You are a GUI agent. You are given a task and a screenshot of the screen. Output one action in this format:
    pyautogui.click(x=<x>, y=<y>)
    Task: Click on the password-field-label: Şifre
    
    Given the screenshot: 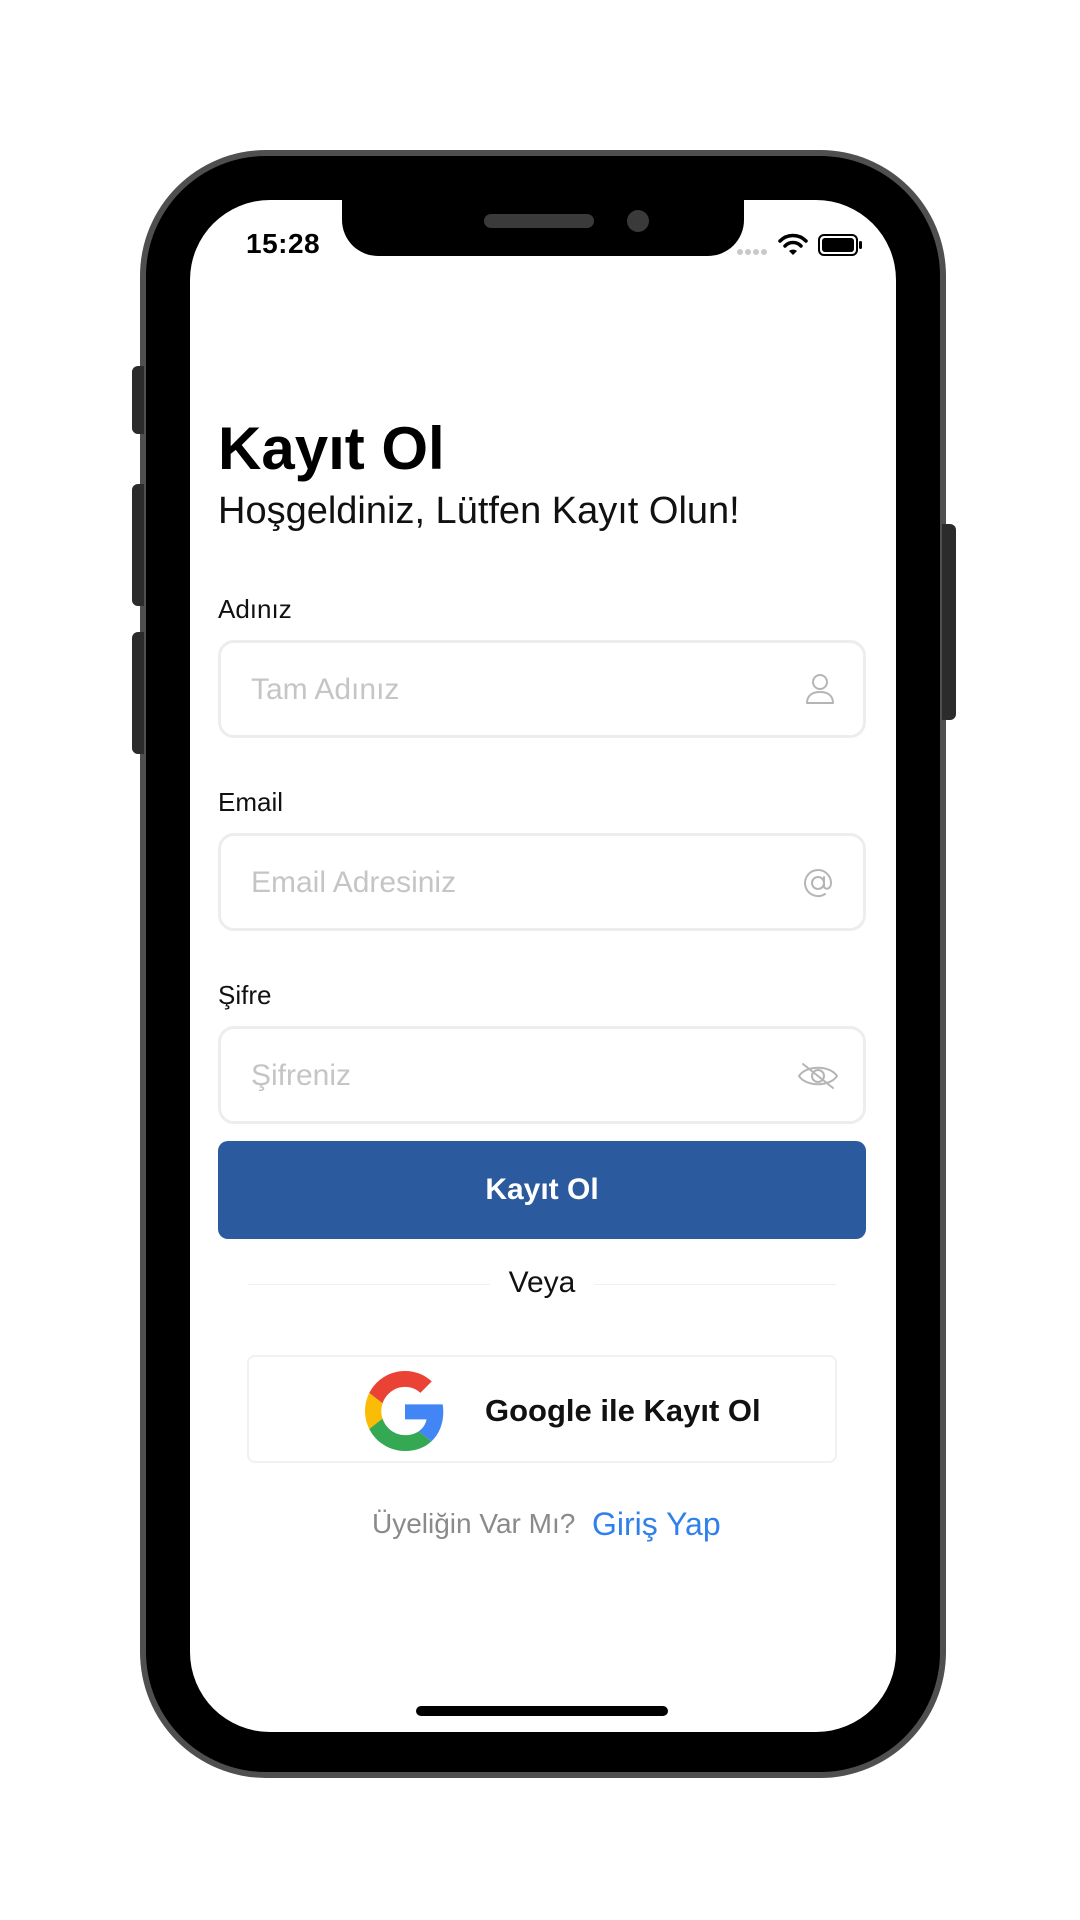 What is the action you would take?
    pyautogui.click(x=245, y=995)
    